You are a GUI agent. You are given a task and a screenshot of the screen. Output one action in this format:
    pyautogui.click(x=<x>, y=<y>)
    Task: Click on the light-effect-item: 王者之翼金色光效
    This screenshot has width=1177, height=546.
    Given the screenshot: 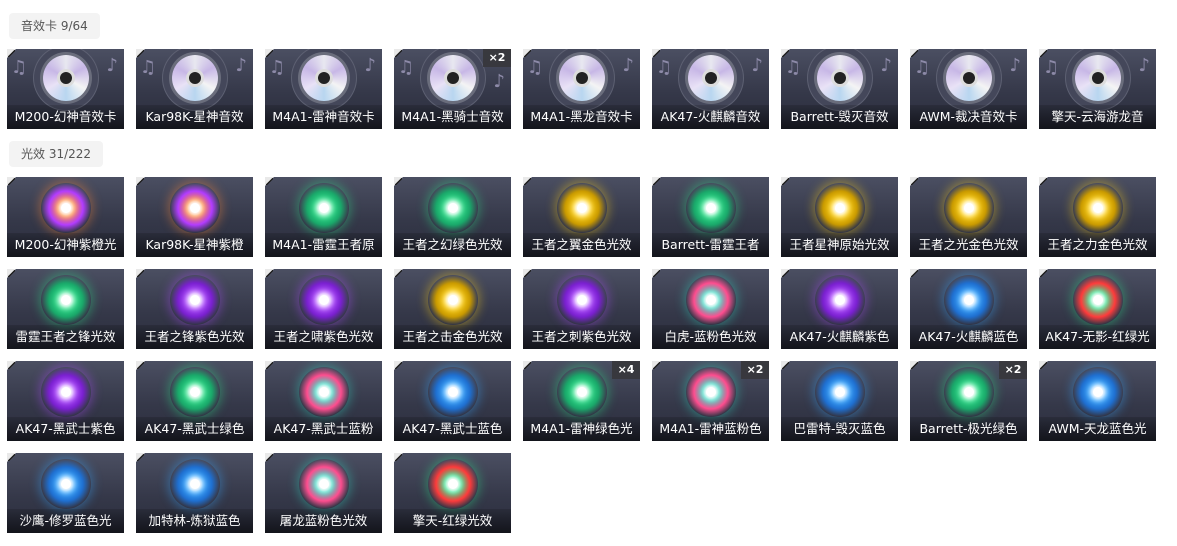 What is the action you would take?
    pyautogui.click(x=581, y=217)
    